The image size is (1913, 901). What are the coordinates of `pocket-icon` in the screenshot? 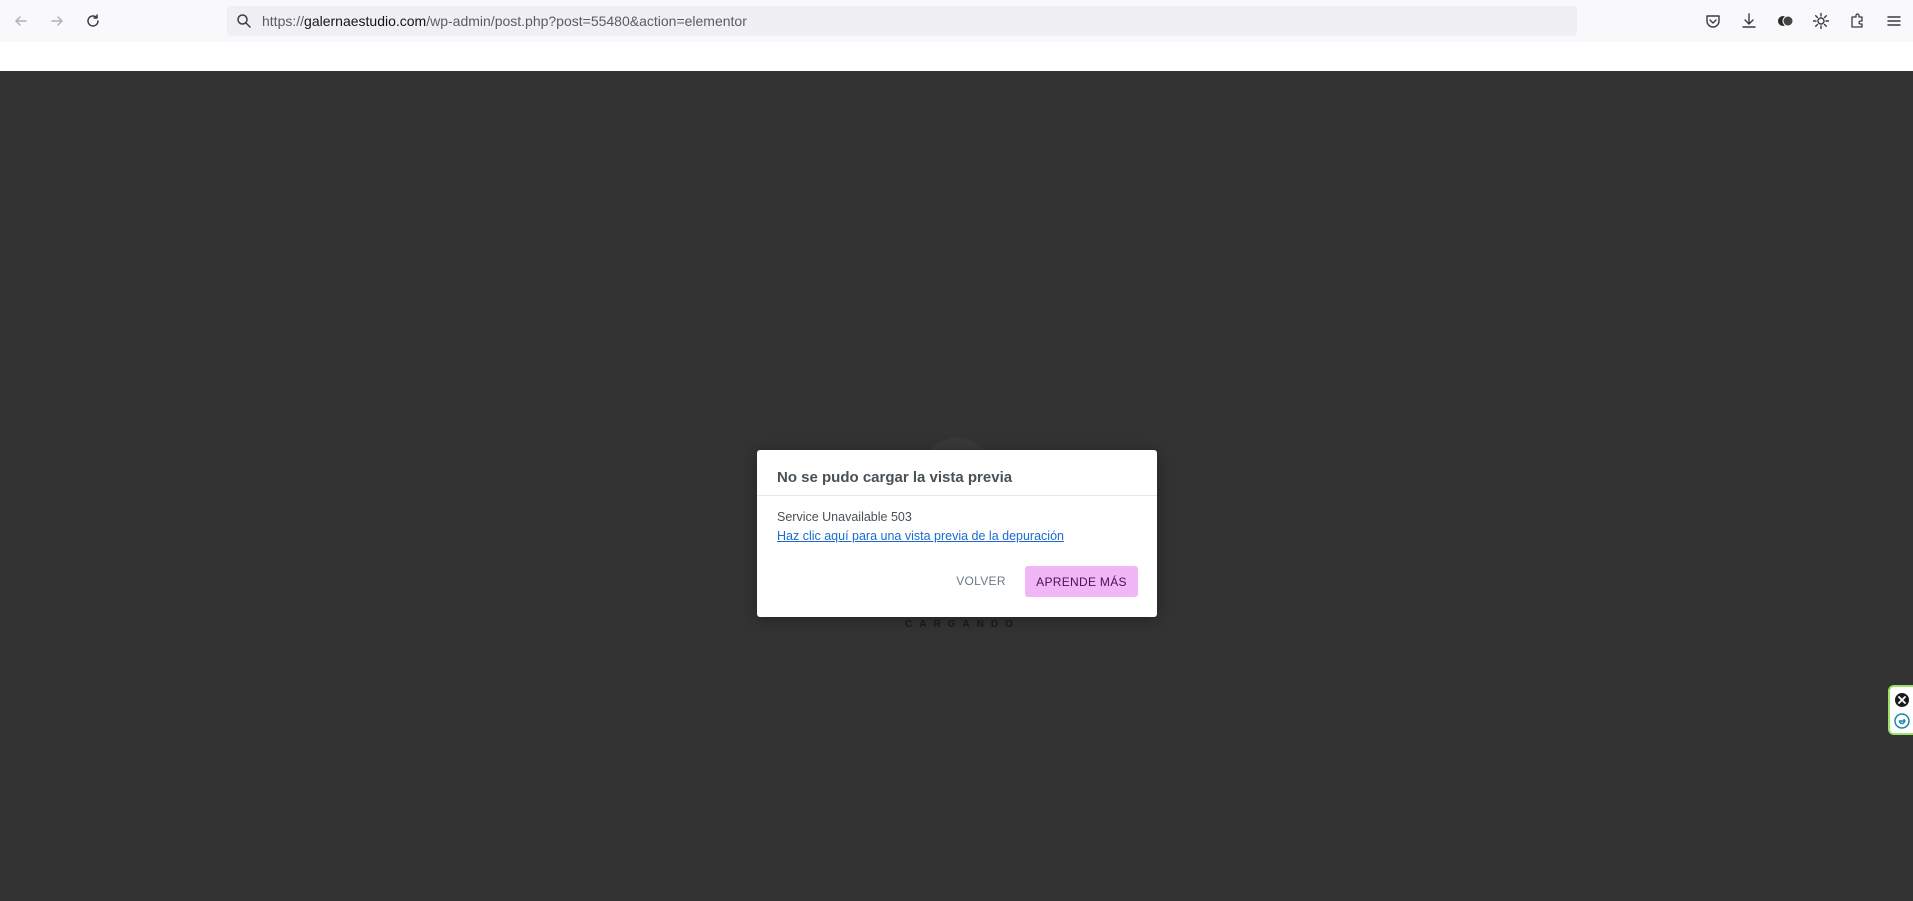 It's located at (1713, 21).